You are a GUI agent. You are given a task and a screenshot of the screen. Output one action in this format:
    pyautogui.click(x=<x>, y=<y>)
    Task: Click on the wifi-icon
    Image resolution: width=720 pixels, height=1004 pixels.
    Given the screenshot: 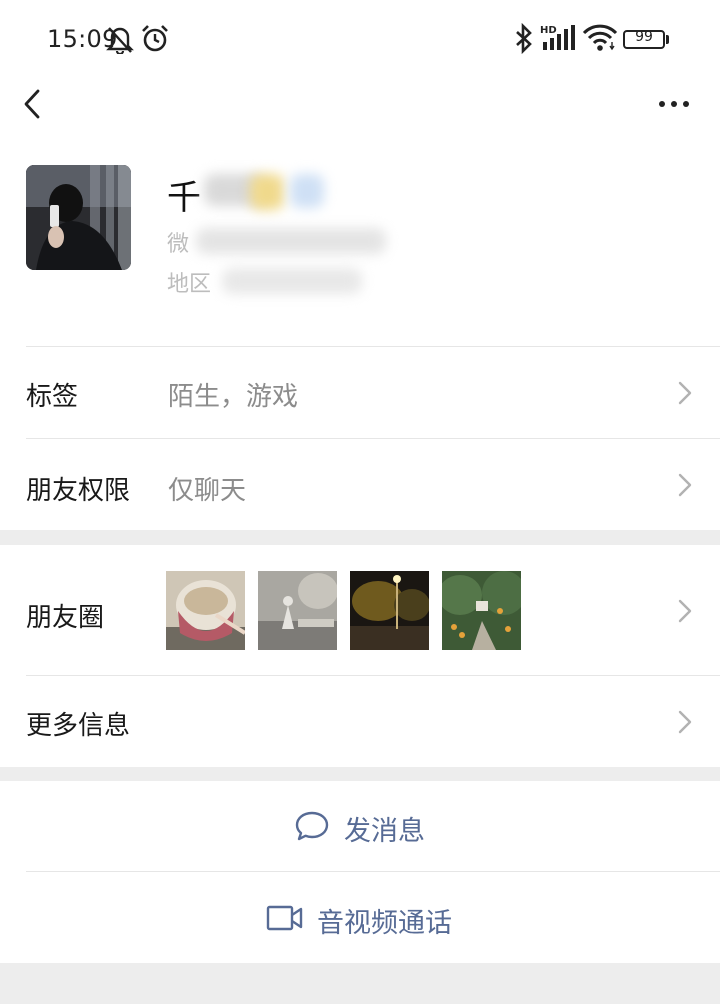 What is the action you would take?
    pyautogui.click(x=600, y=37)
    